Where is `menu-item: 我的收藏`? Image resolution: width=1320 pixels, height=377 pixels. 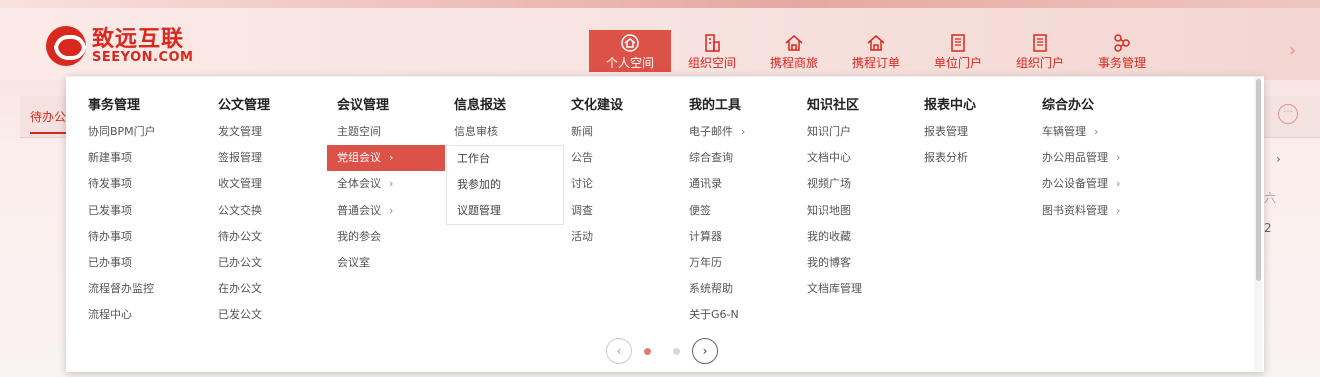 menu-item: 我的收藏 is located at coordinates (829, 237).